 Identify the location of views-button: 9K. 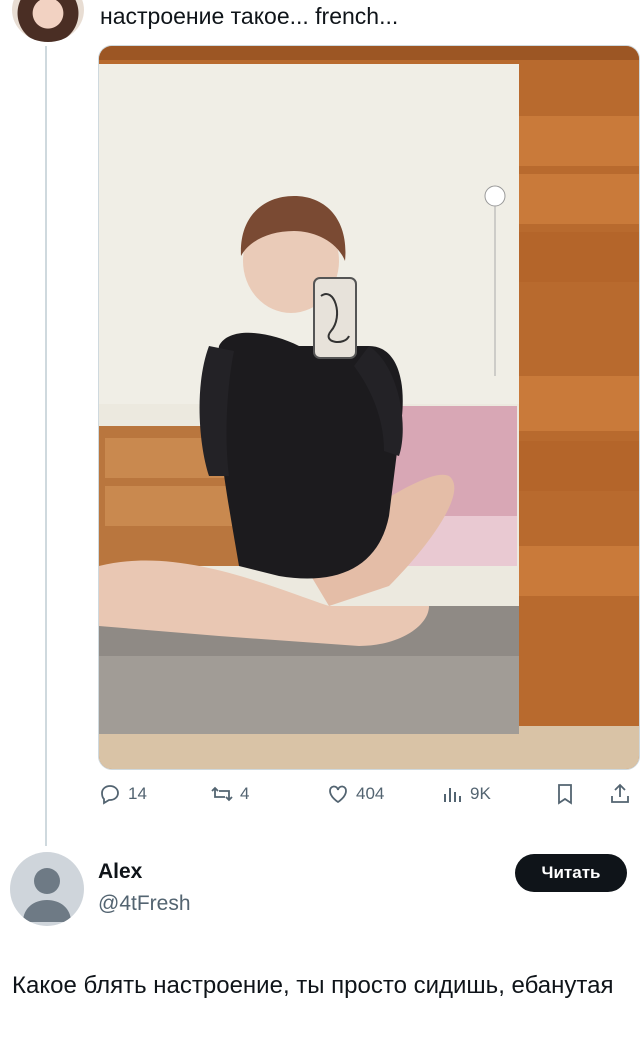
(465, 794).